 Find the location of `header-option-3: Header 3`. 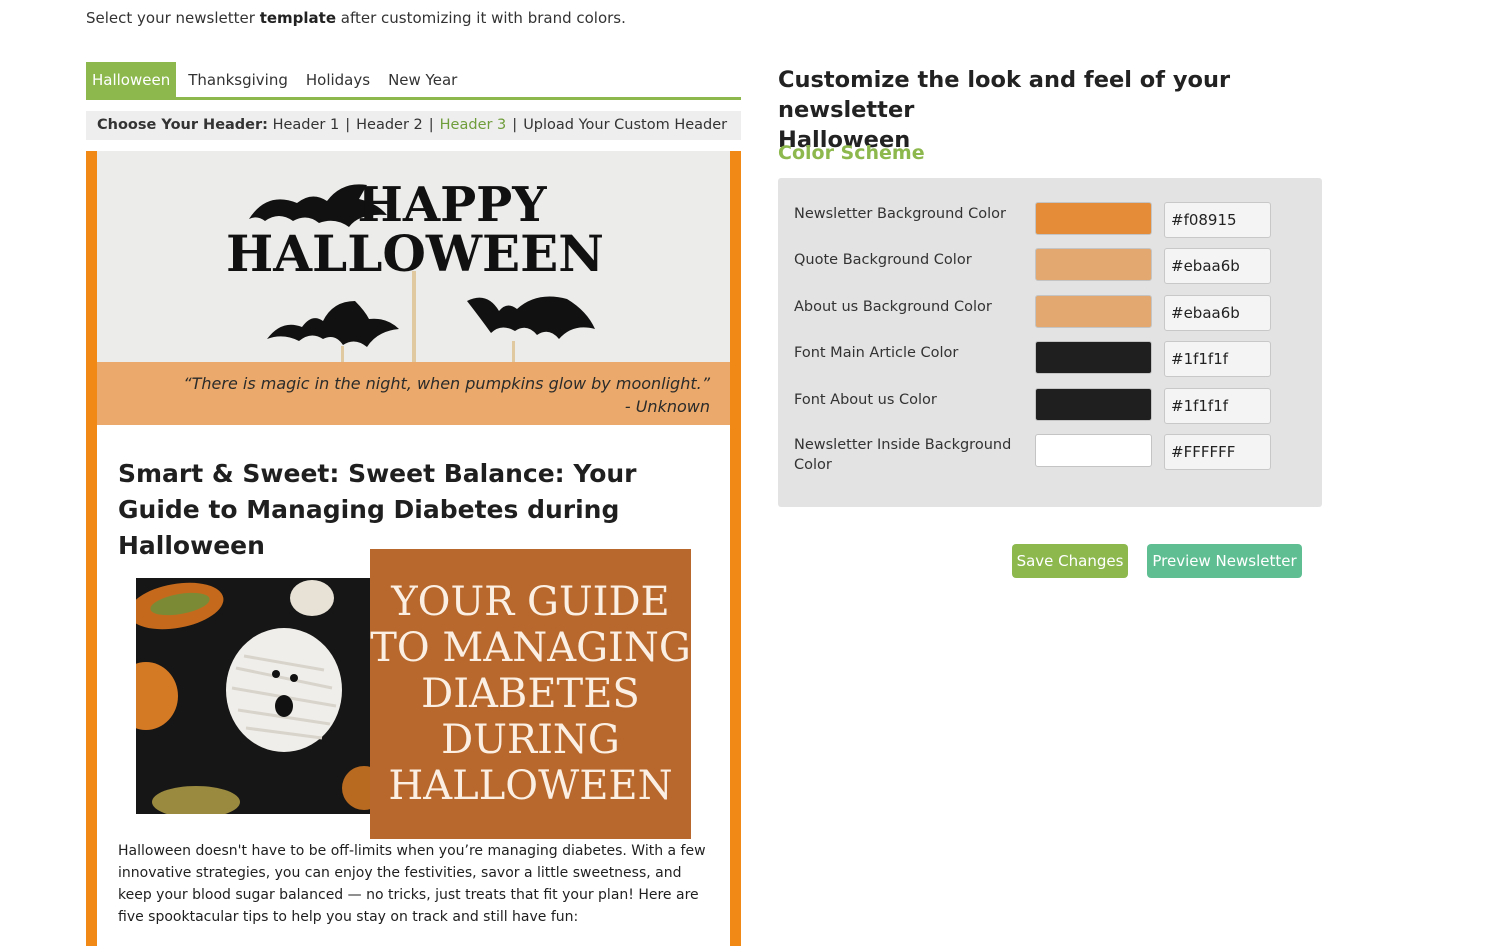

header-option-3: Header 3 is located at coordinates (473, 125).